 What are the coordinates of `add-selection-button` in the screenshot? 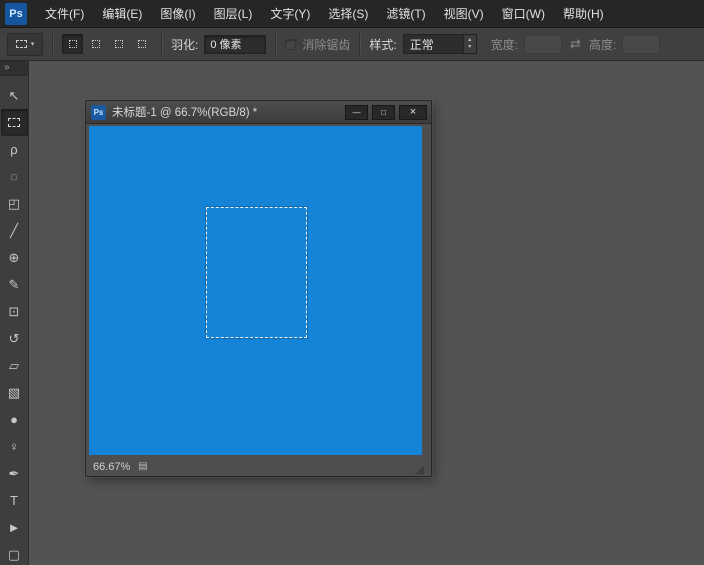 It's located at (95, 44).